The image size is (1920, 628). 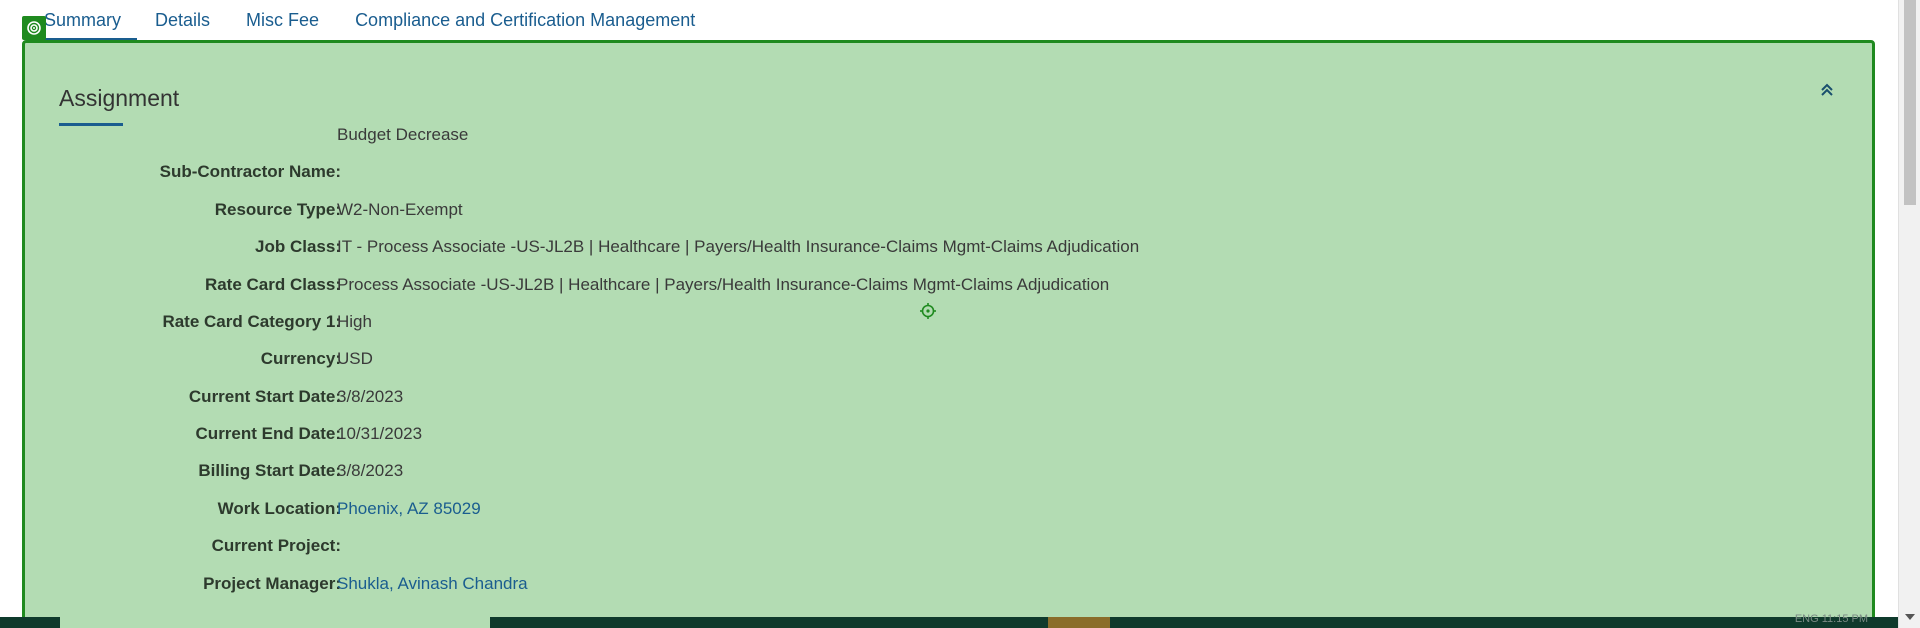 I want to click on project-manager-link: Shukla, Avinash Chandra, so click(x=432, y=584).